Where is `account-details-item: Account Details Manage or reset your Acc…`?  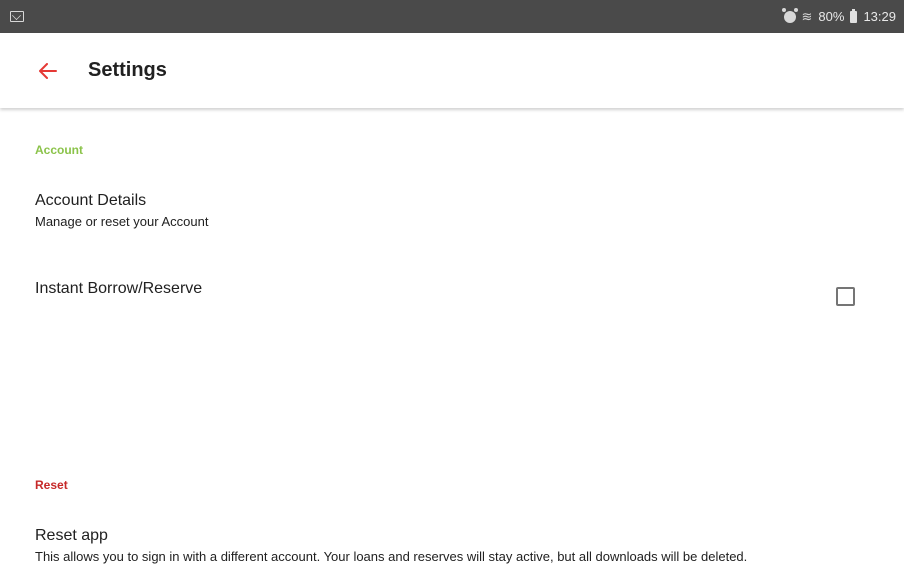
account-details-item: Account Details Manage or reset your Acc… is located at coordinates (459, 211).